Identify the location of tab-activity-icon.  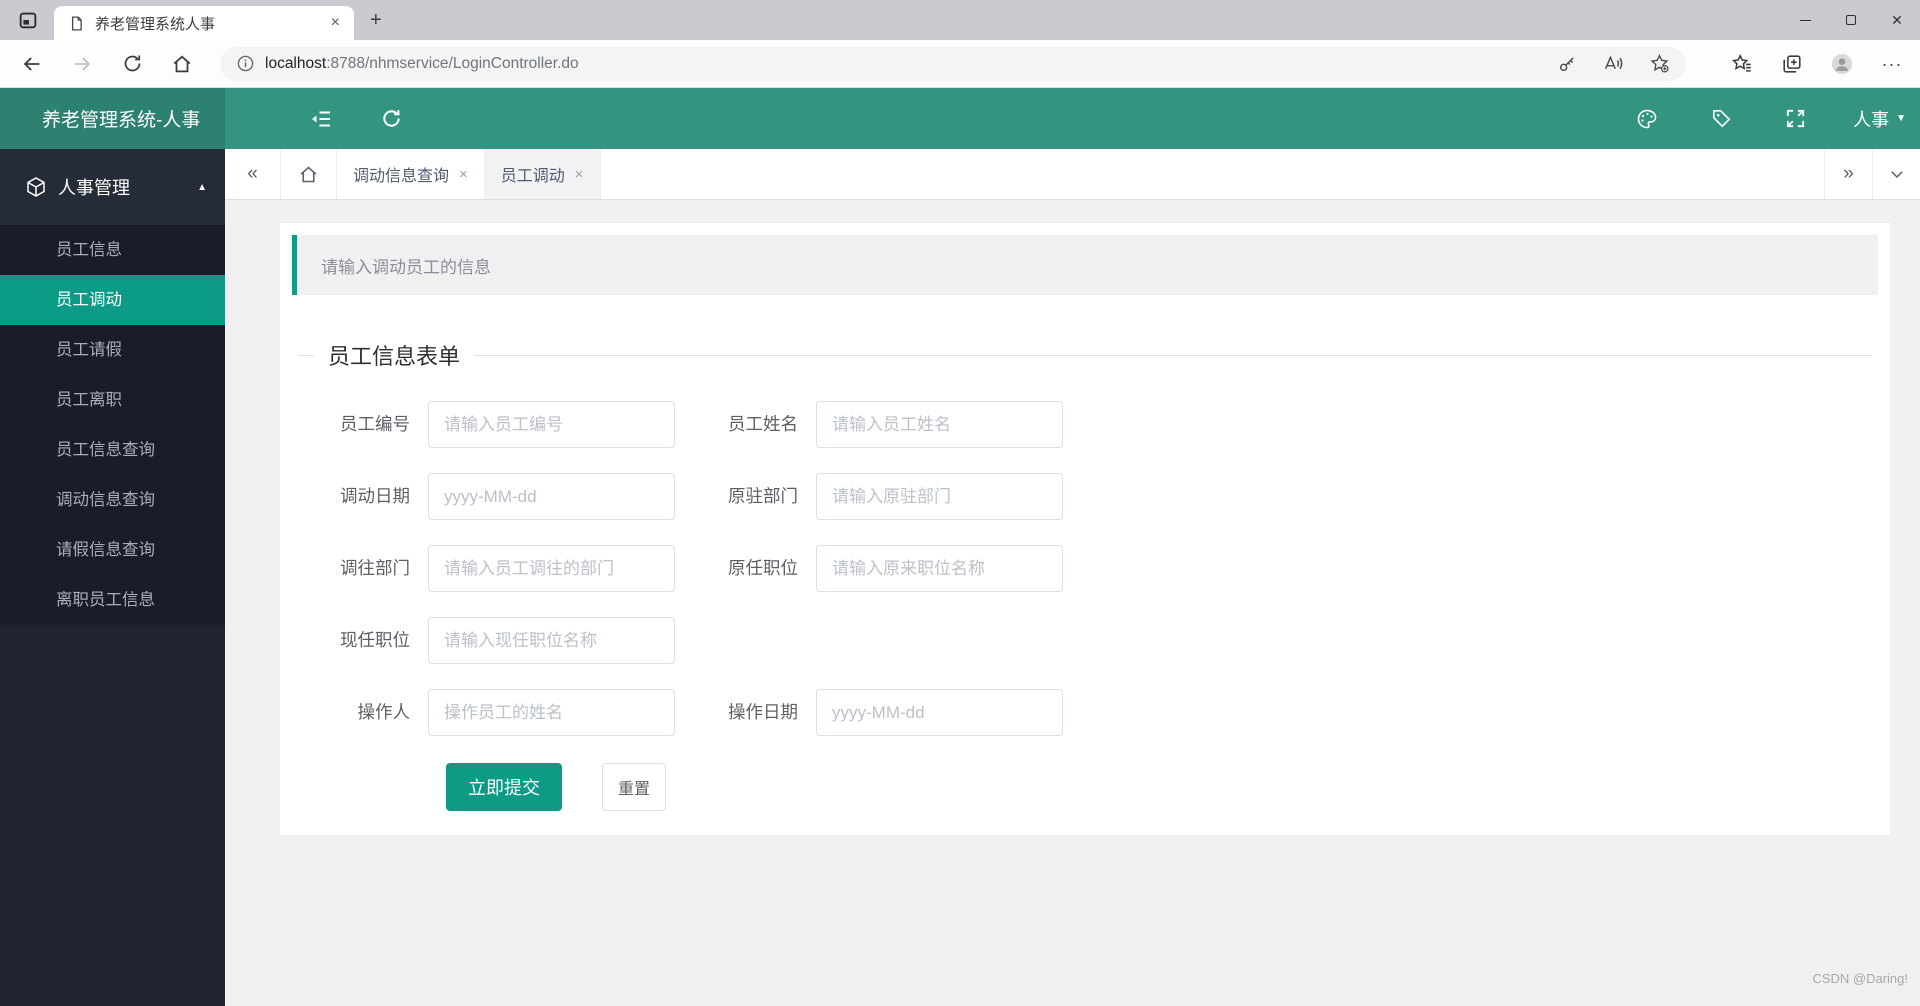
(28, 20).